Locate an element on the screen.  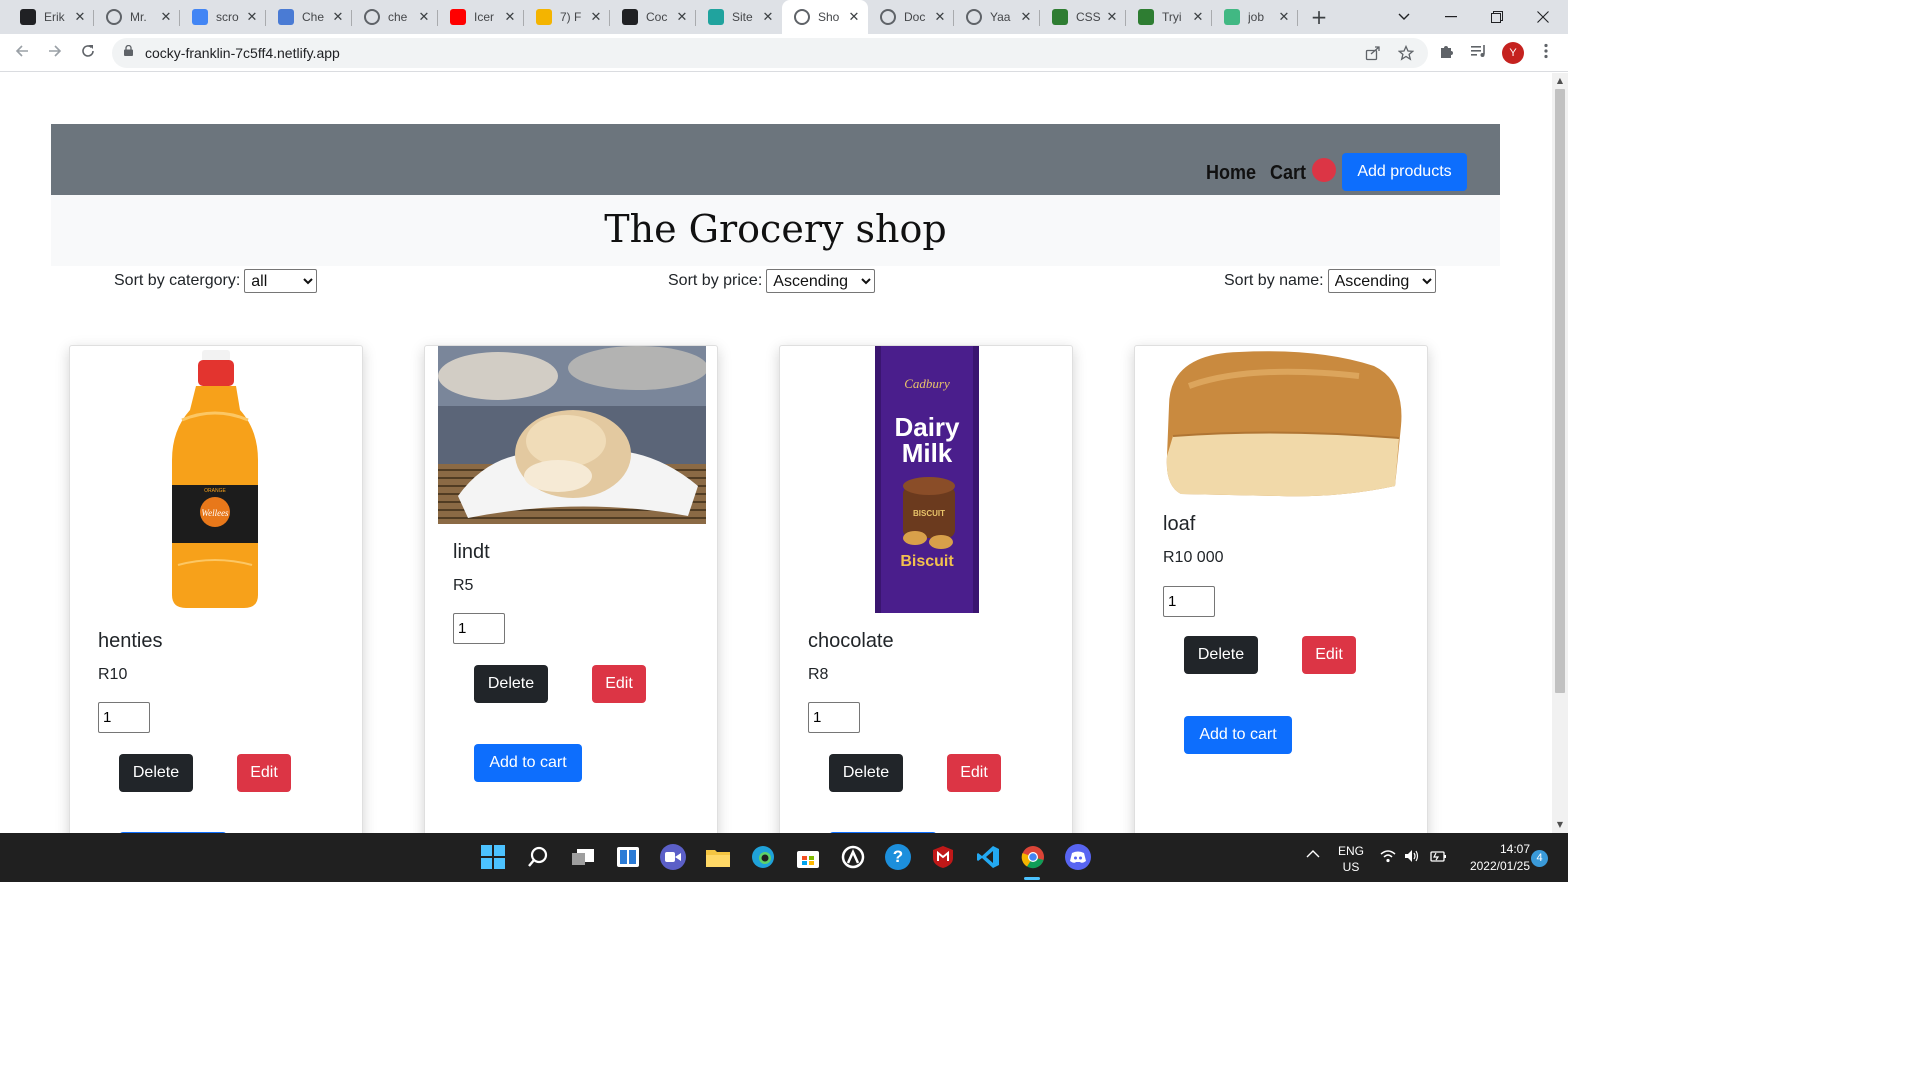
file-explorer-button is located at coordinates (718, 857).